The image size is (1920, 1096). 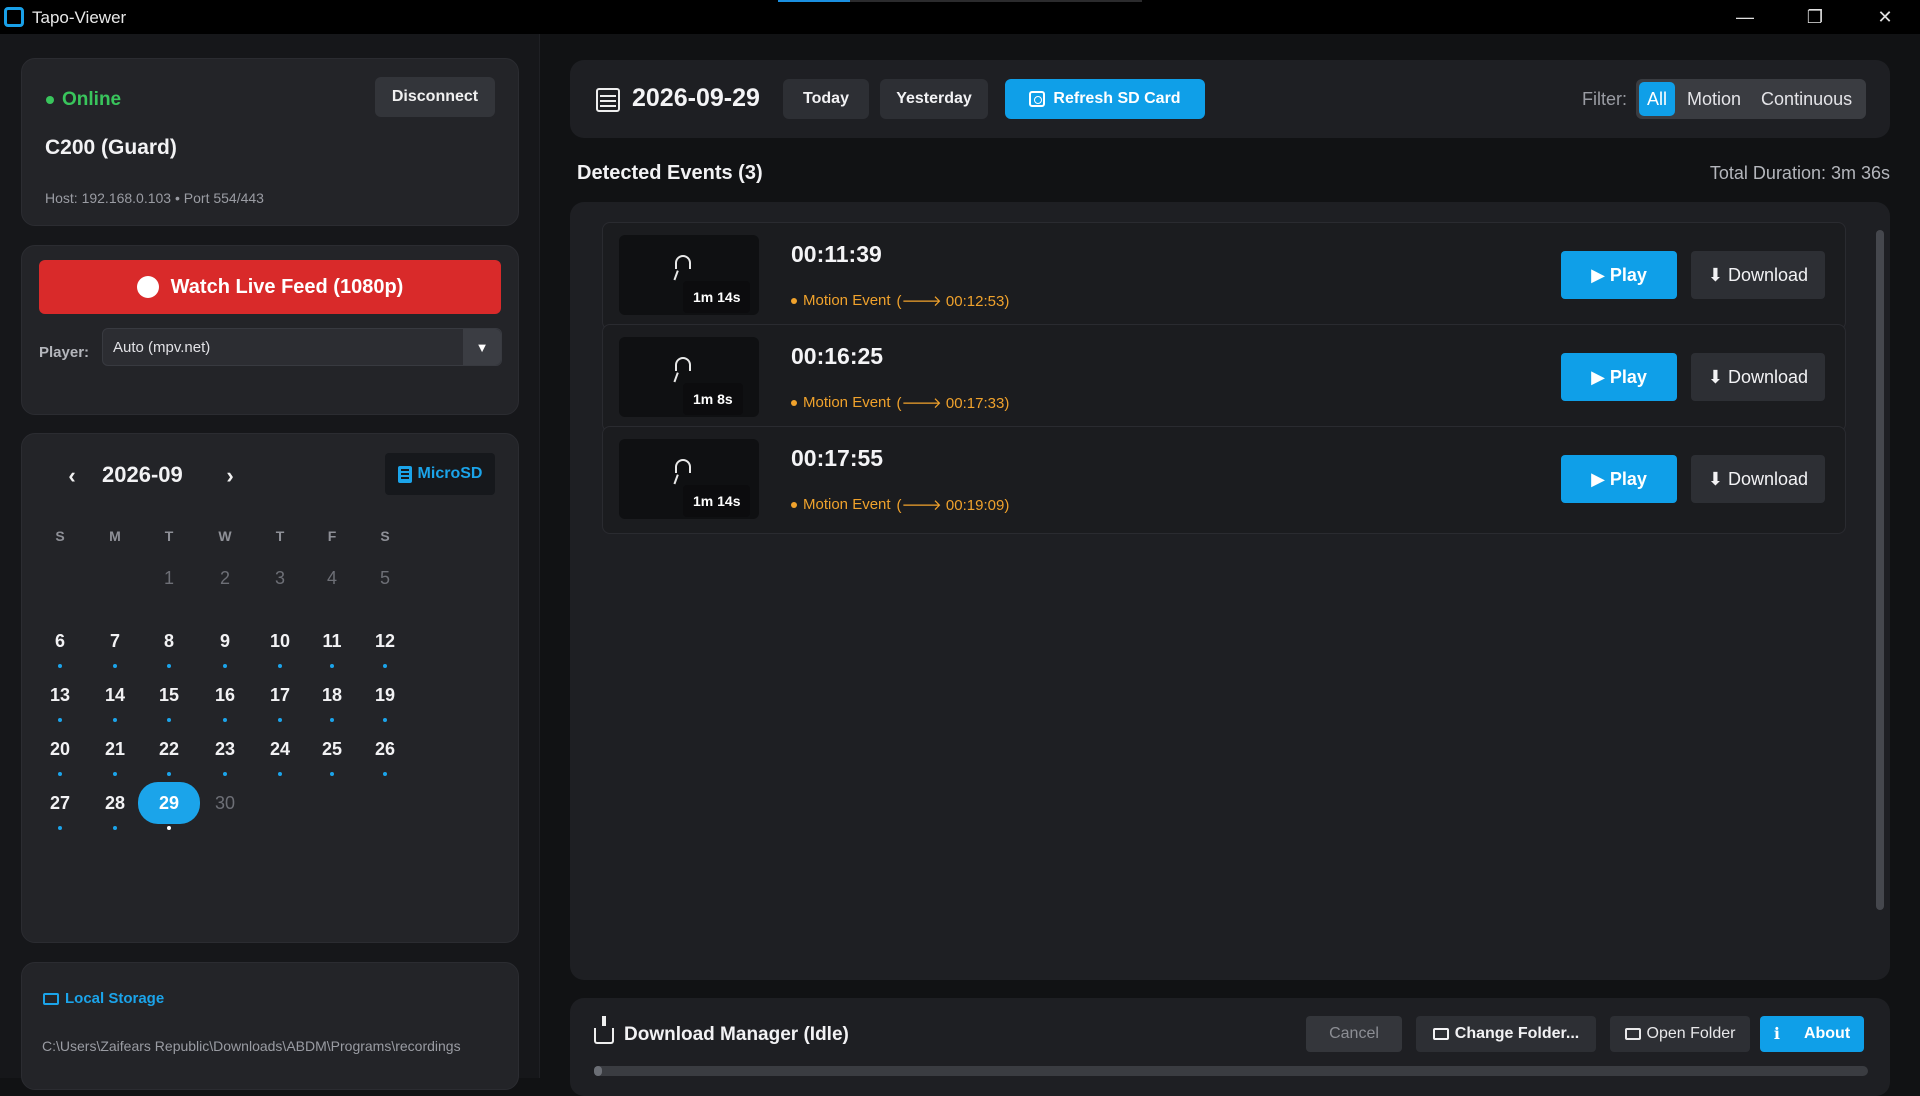 I want to click on close-button: ✕, so click(x=1885, y=17).